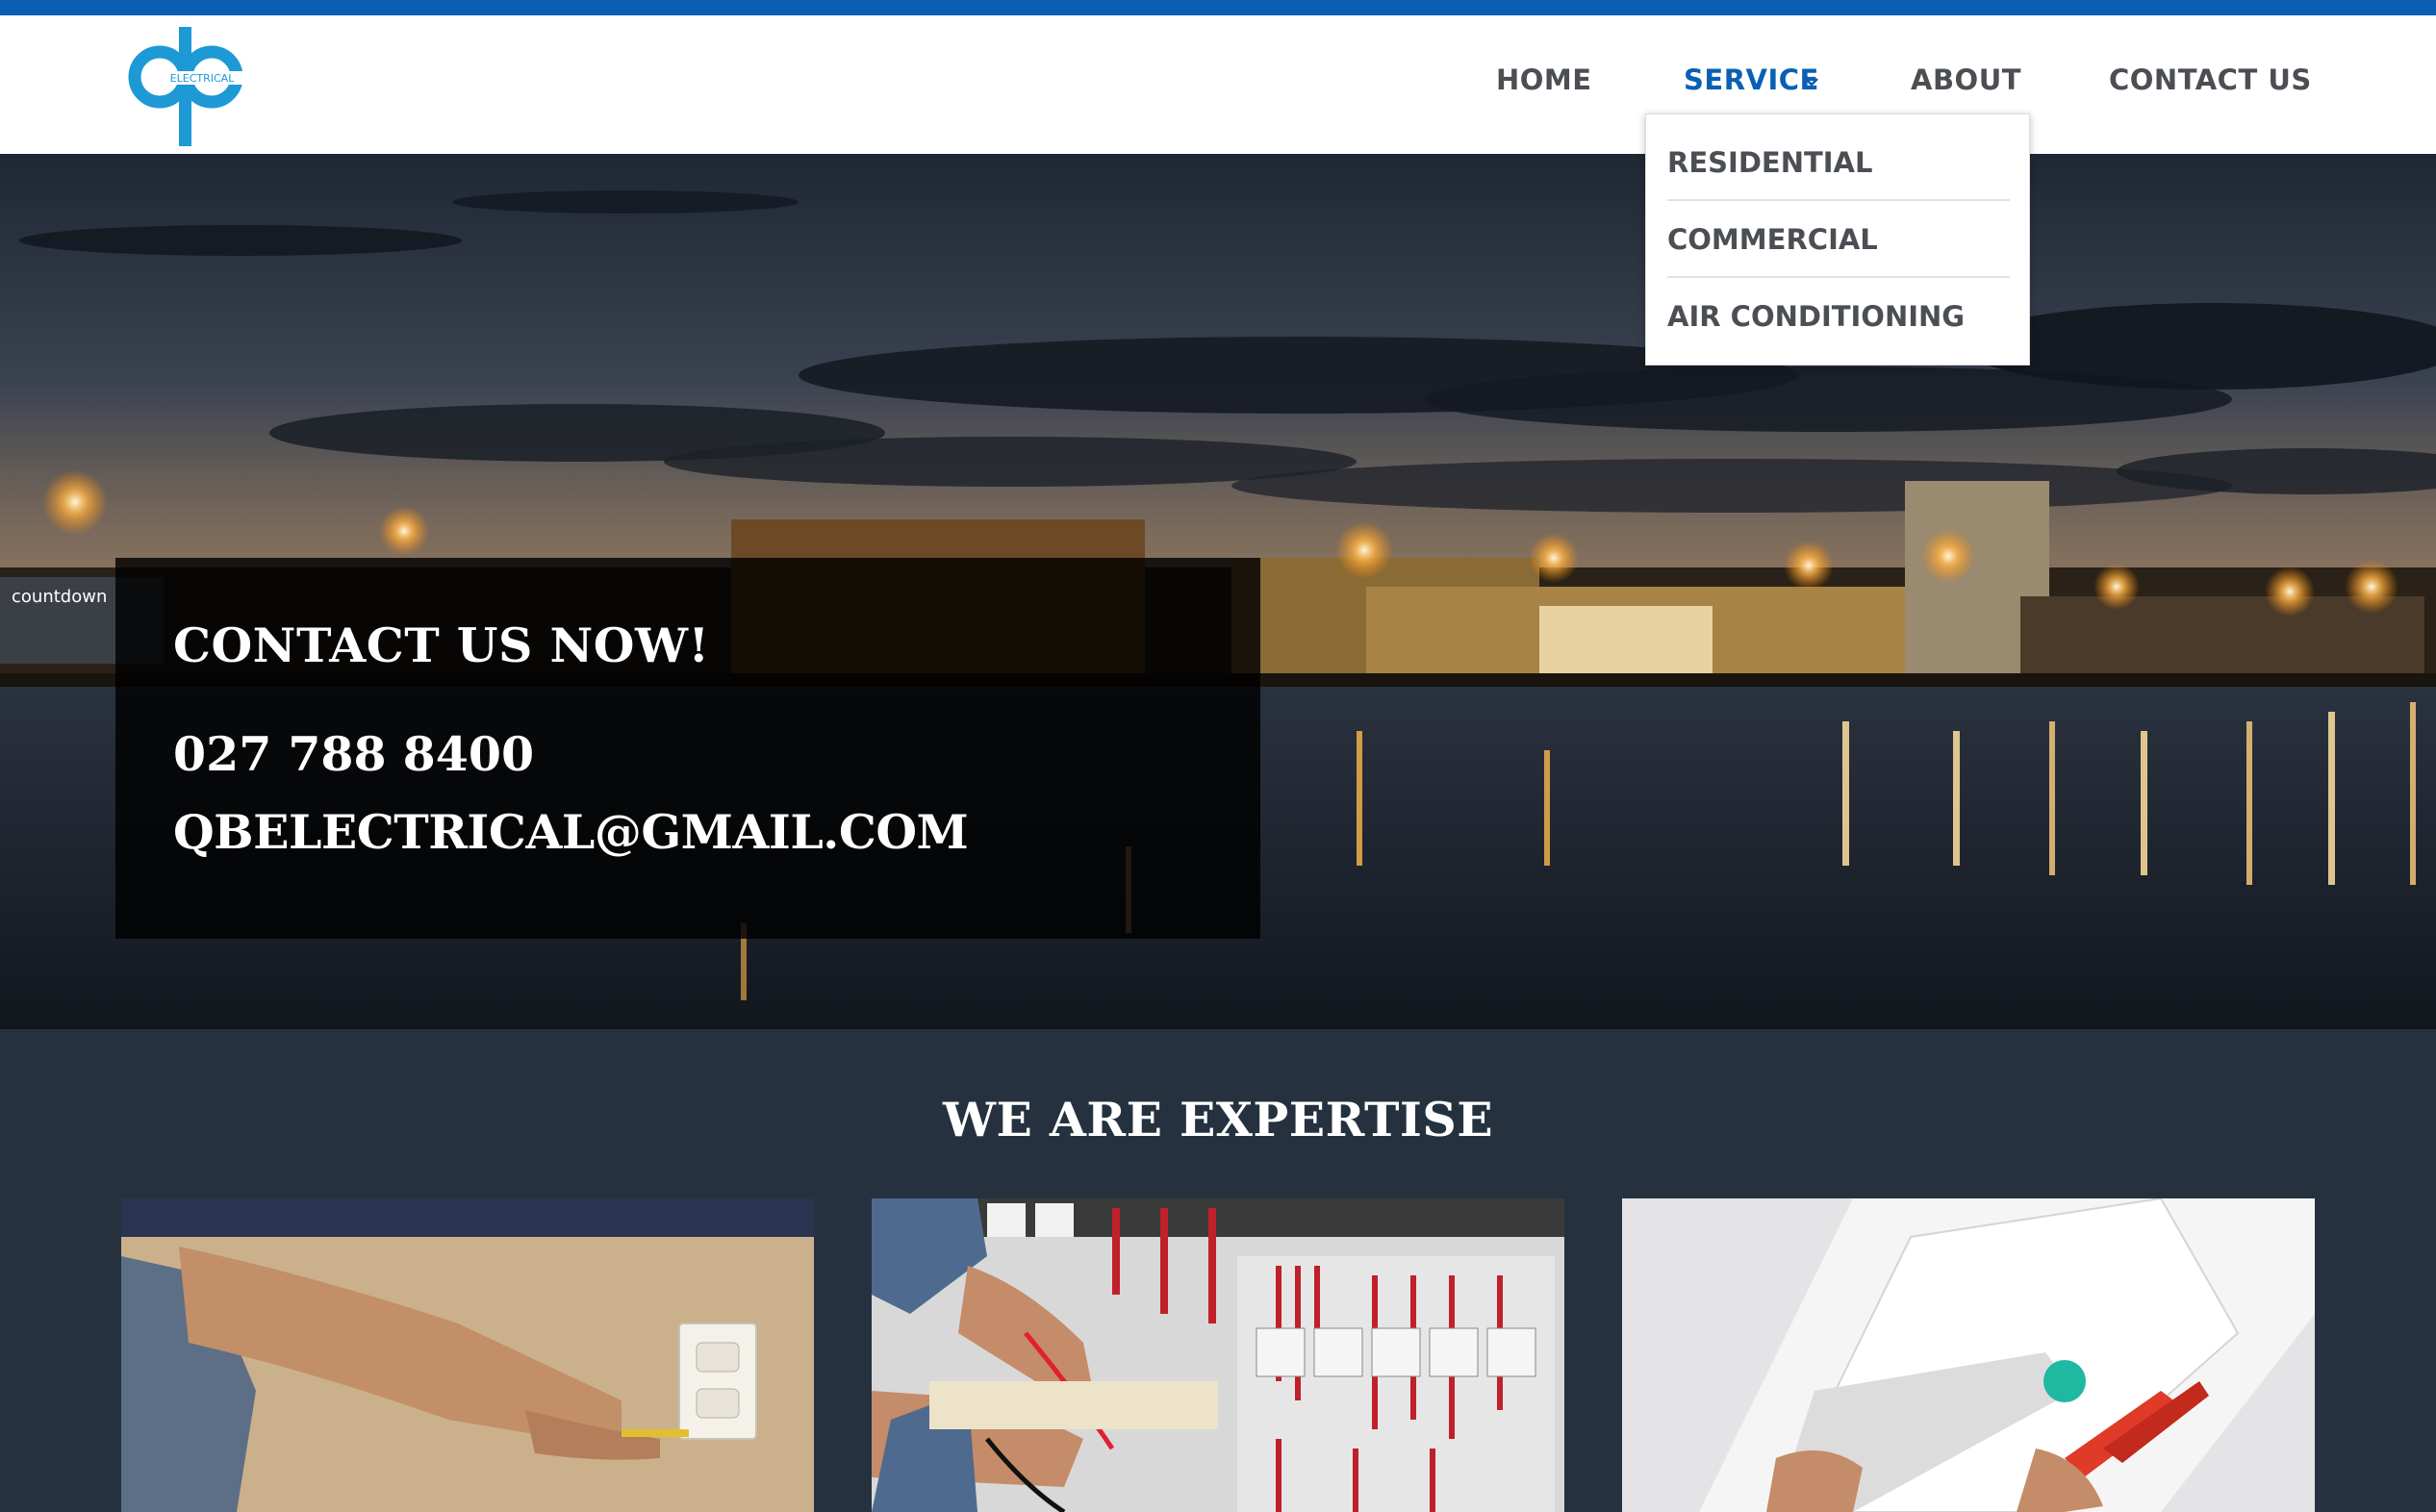 The height and width of the screenshot is (1512, 2436). Describe the element at coordinates (2210, 80) in the screenshot. I see `nav-contact-us: CONTACT US` at that location.